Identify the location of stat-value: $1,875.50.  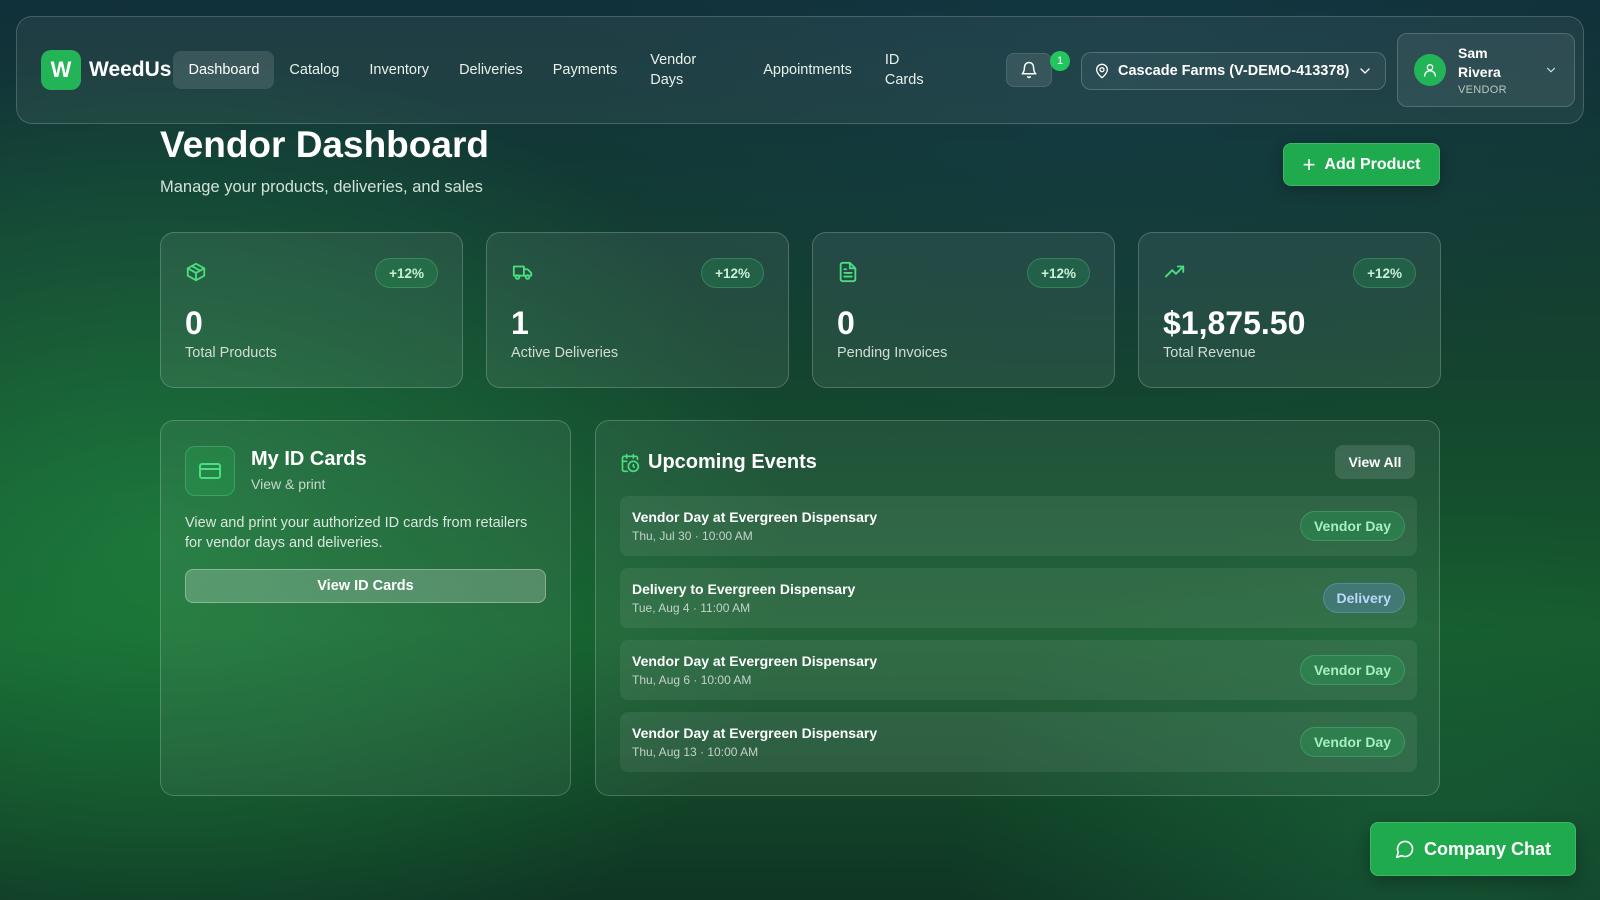
(1234, 323).